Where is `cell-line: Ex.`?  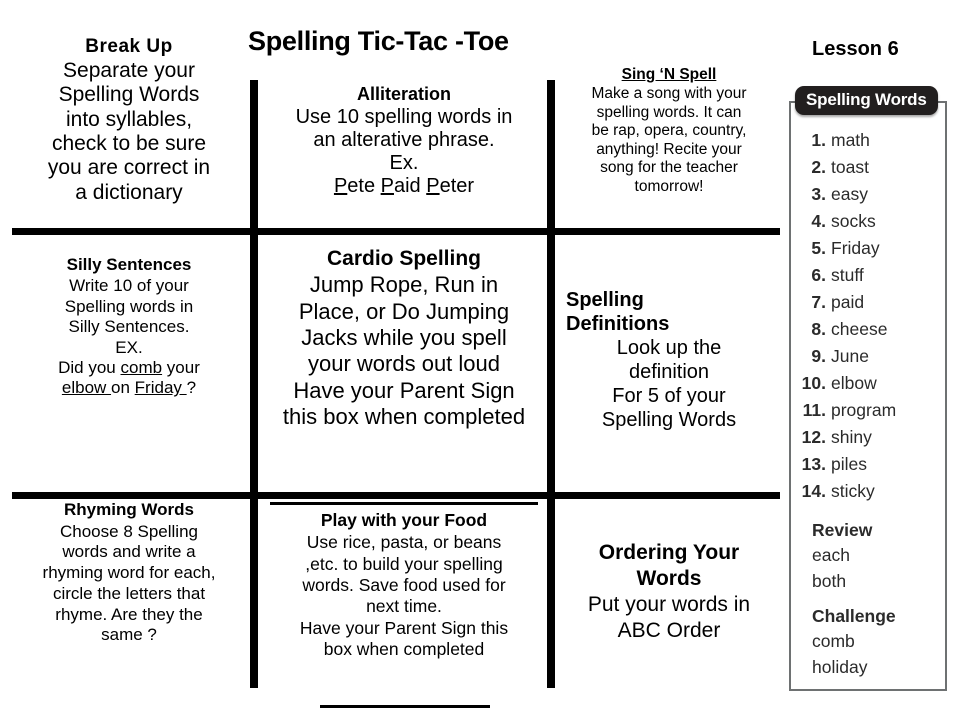
cell-line: Ex. is located at coordinates (404, 163).